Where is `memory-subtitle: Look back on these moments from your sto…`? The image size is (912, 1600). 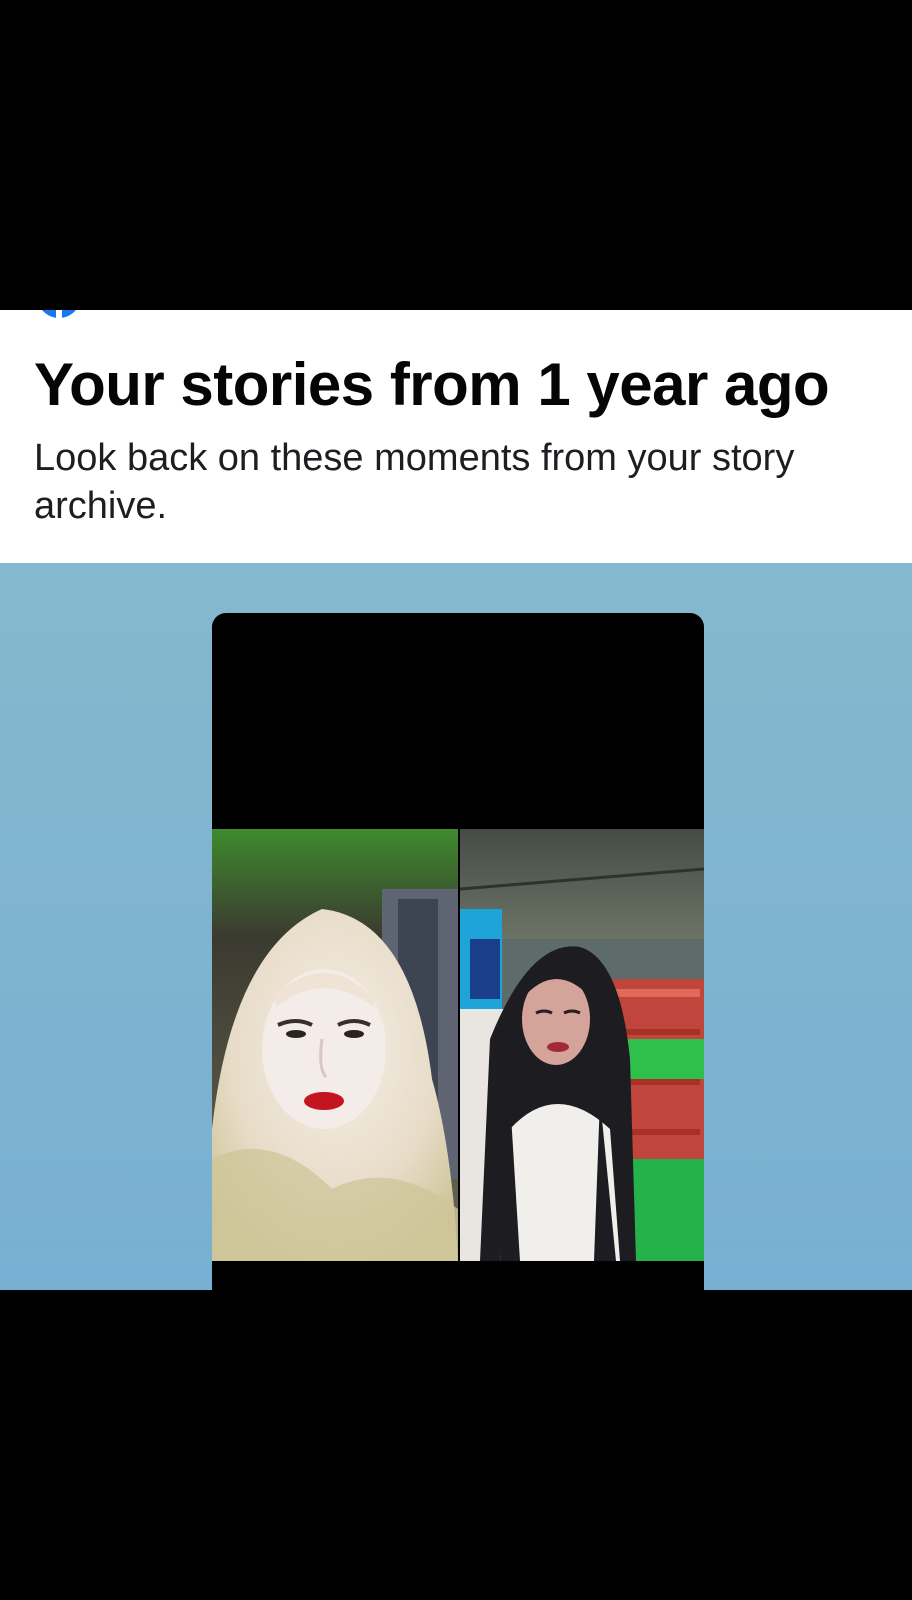
memory-subtitle: Look back on these moments from your sto… is located at coordinates (414, 482).